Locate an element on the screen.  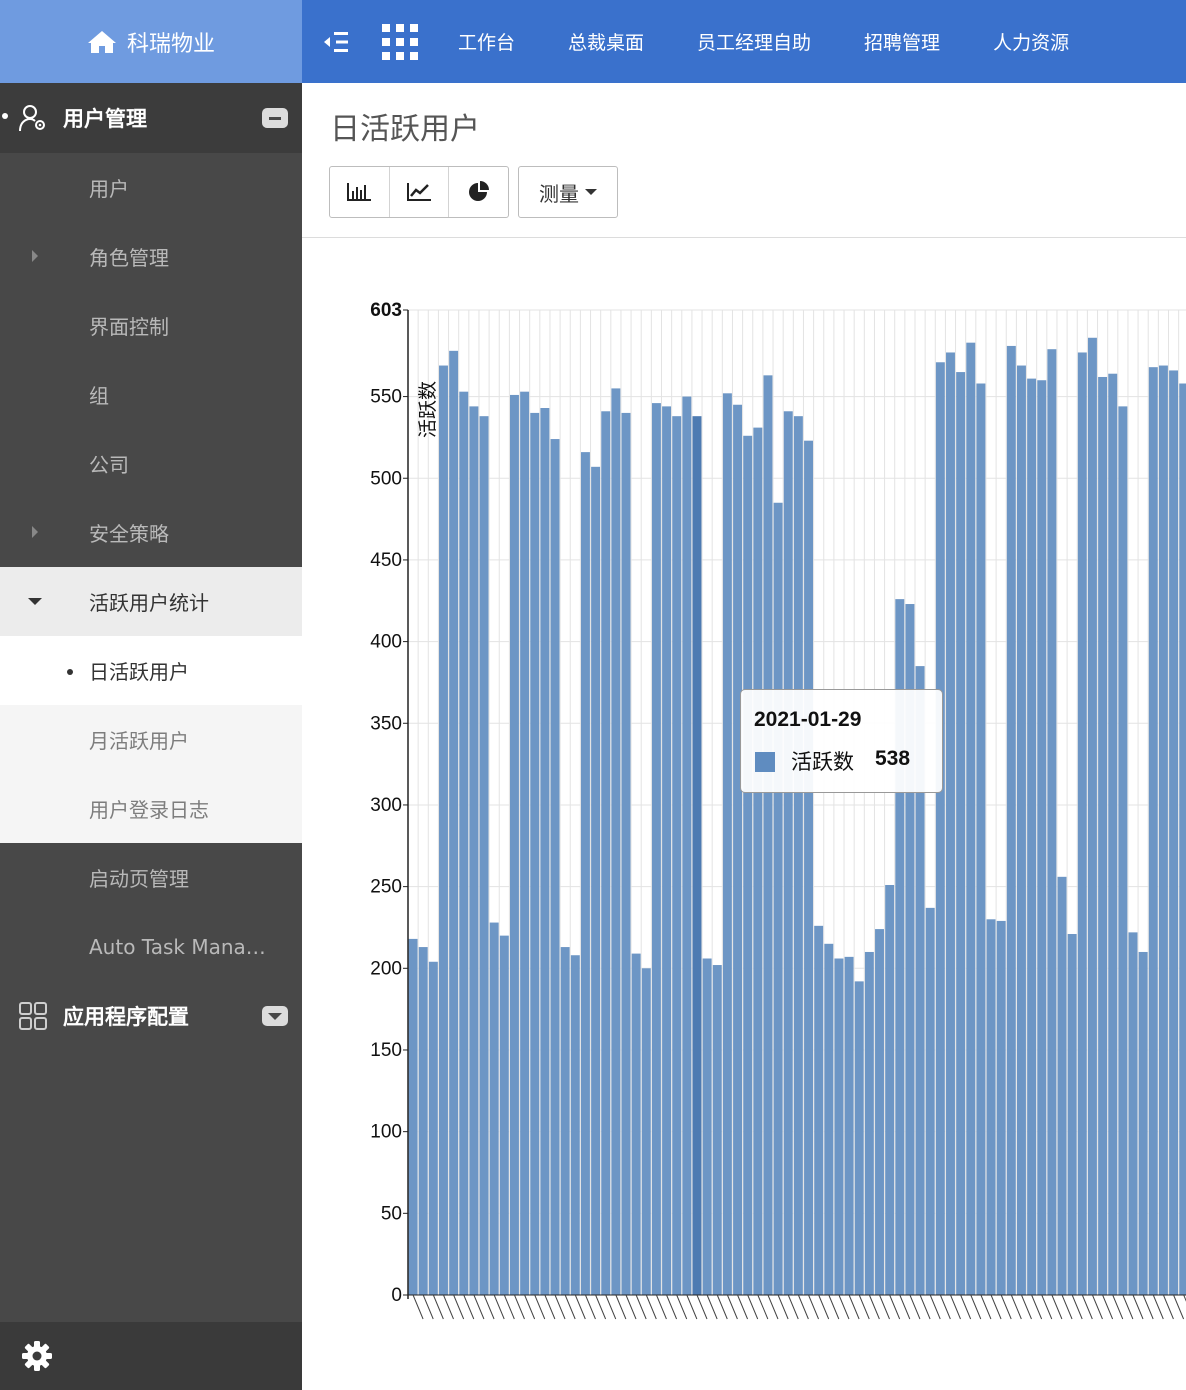
sidebar-item-roles: 角色管理 is located at coordinates (151, 256).